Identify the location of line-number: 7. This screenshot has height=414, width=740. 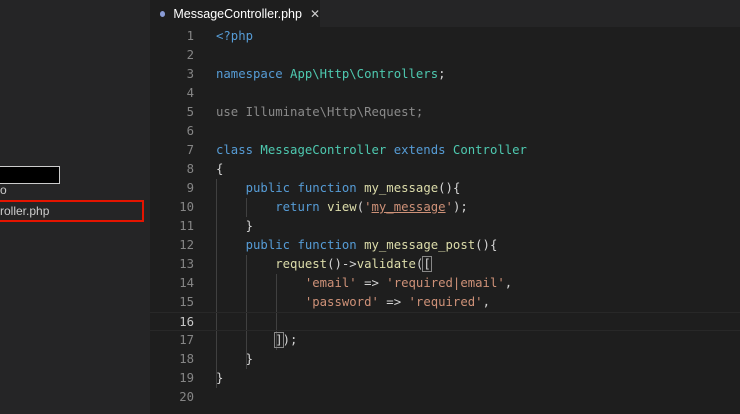
(190, 150).